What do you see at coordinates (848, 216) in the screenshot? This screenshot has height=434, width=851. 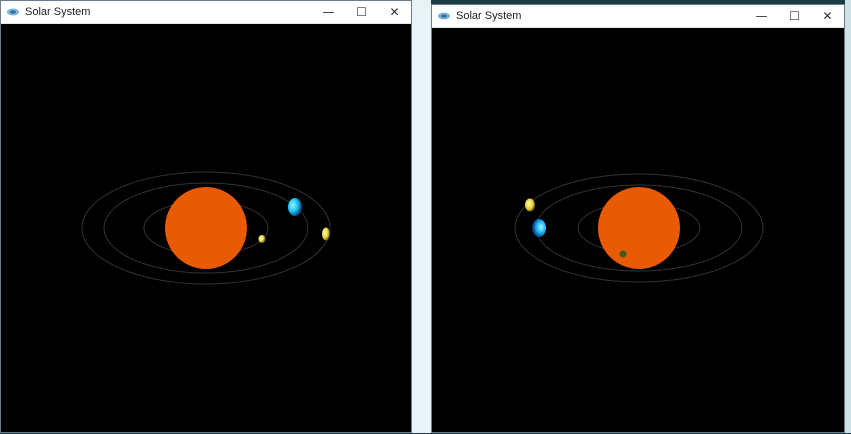 I see `desktop-wallpaper-edge` at bounding box center [848, 216].